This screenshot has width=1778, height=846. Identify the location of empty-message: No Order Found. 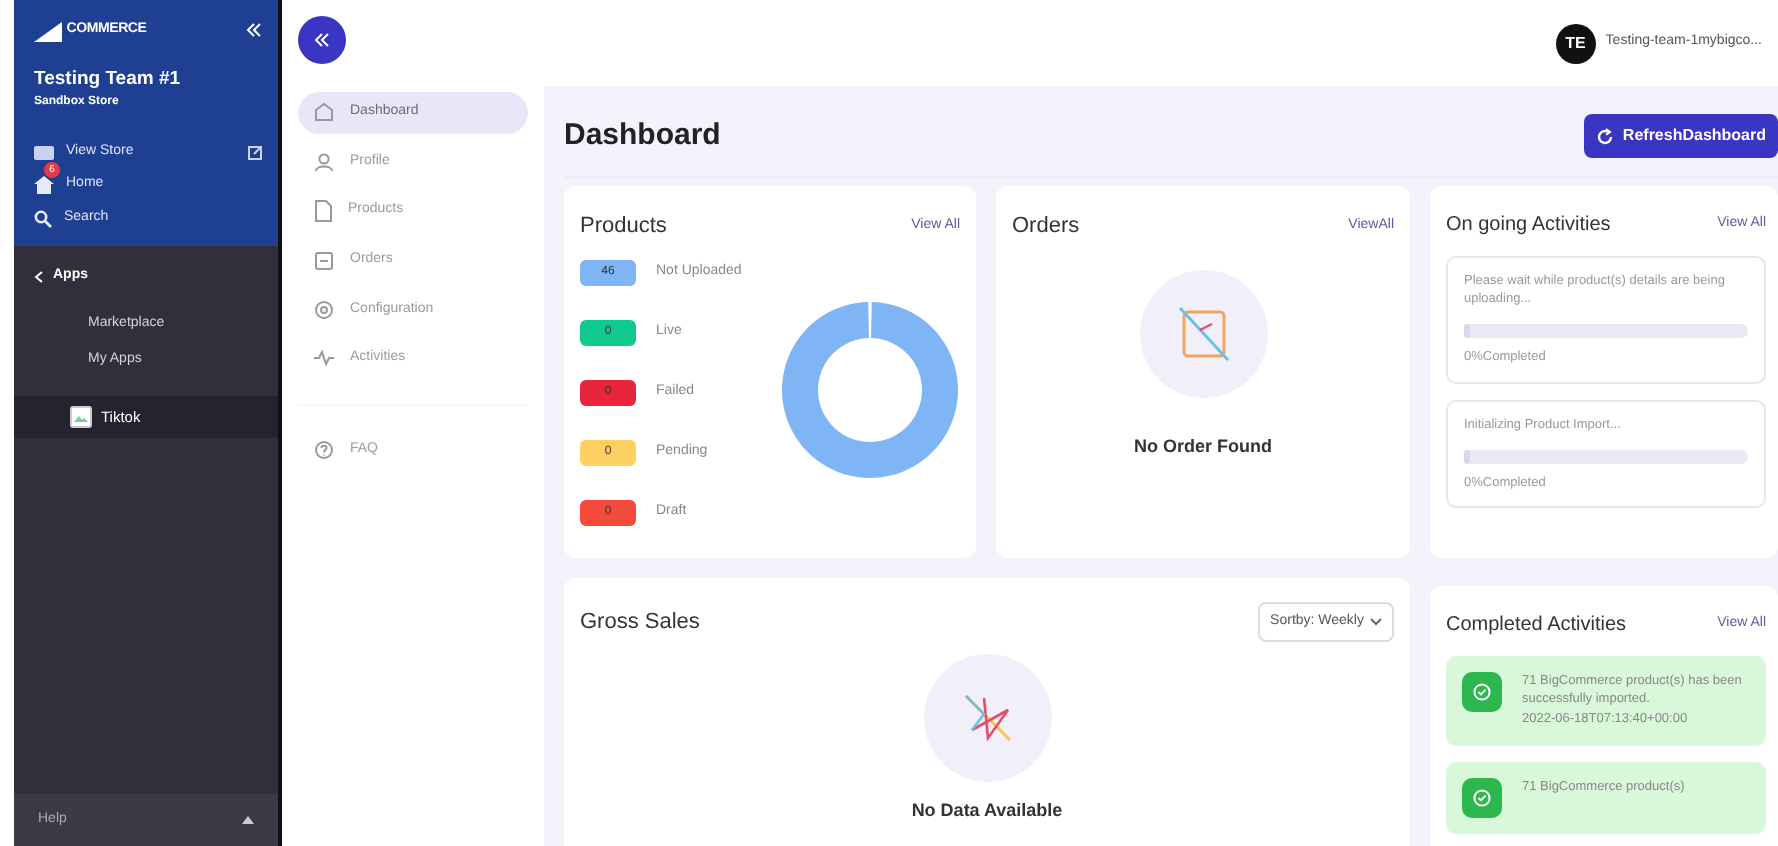
(1203, 447).